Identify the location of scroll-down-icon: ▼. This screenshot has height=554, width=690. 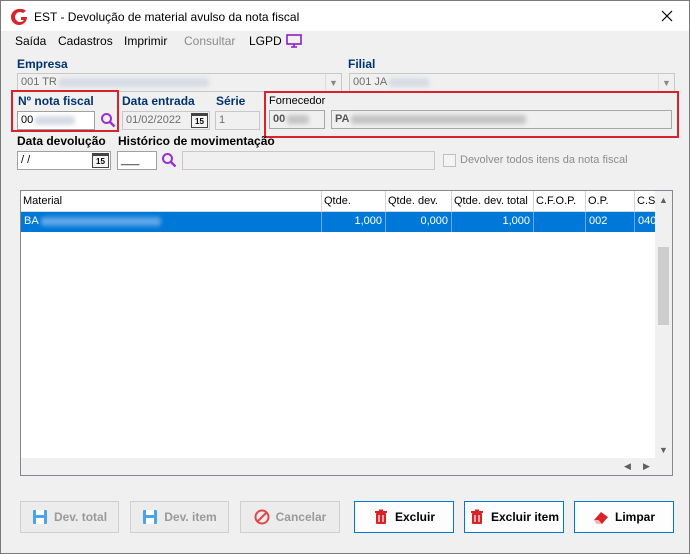
(663, 450).